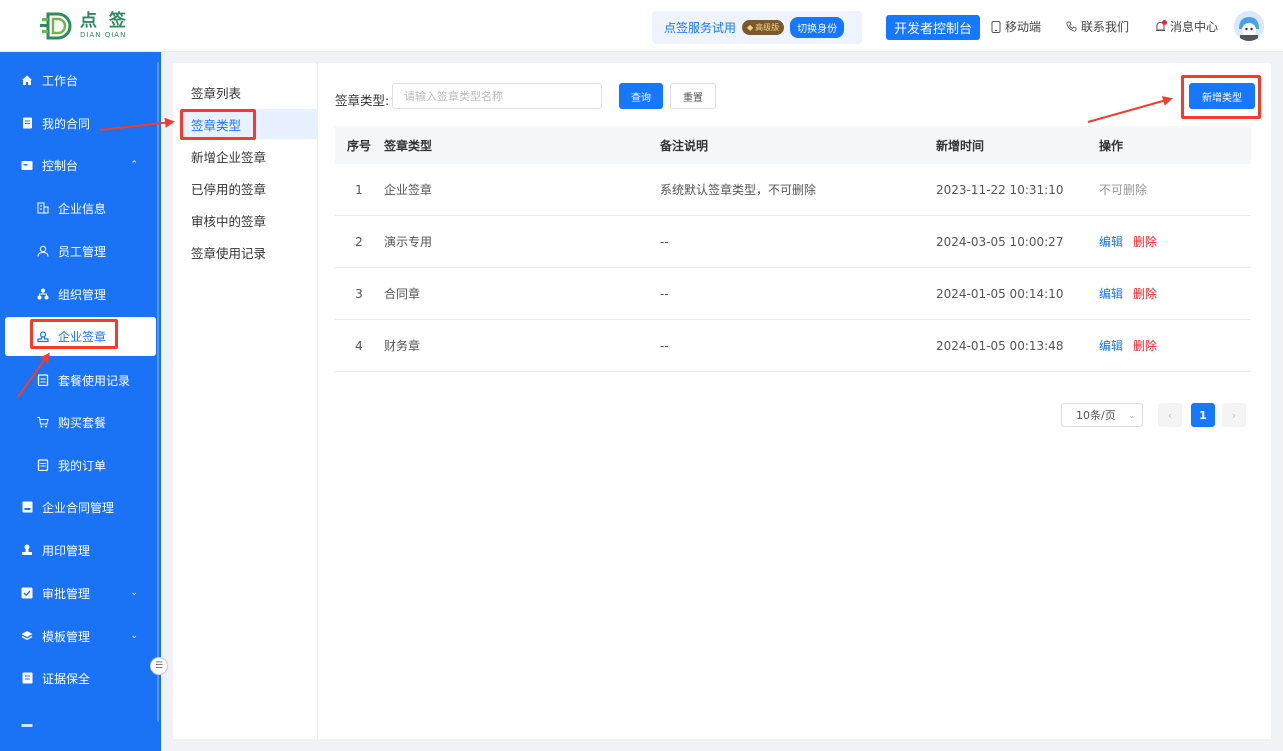 This screenshot has width=1283, height=751. I want to click on highlight-seal-type, so click(218, 124).